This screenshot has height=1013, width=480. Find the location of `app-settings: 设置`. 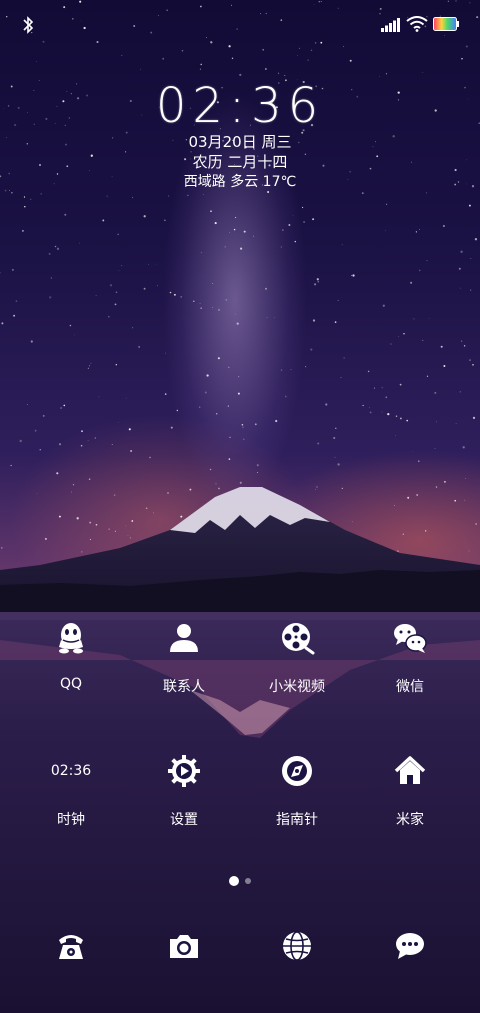

app-settings: 设置 is located at coordinates (184, 791).